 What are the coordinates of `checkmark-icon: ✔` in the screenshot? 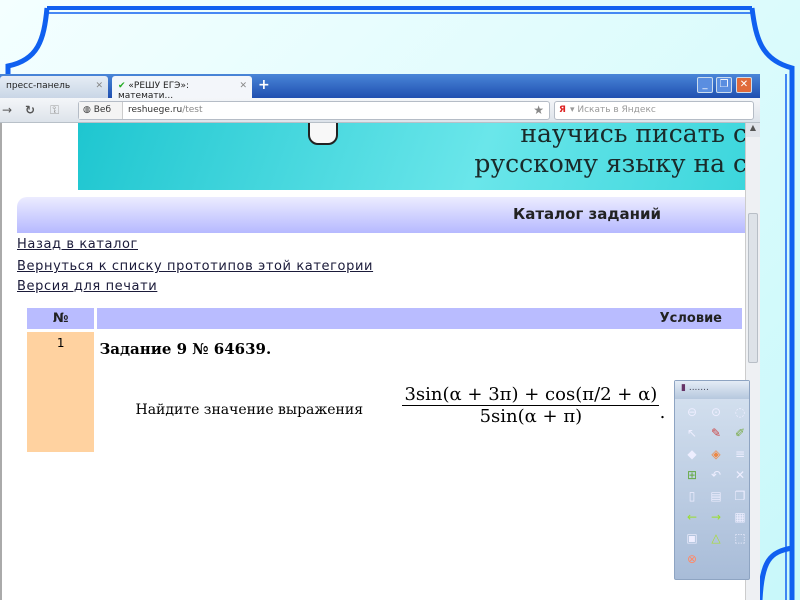 It's located at (122, 86).